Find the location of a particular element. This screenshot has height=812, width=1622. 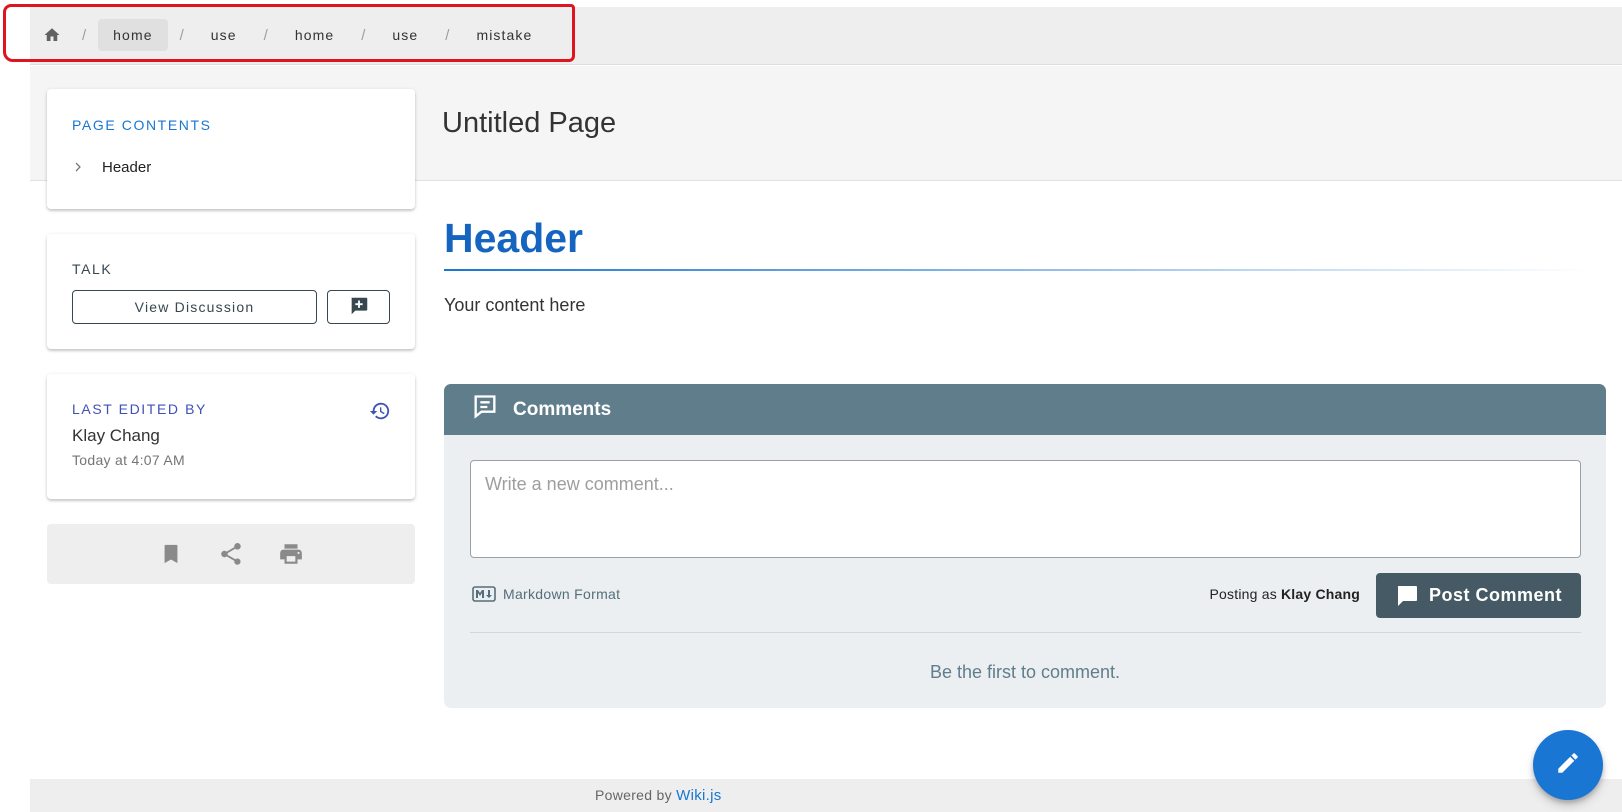

post-comment-label: Post Comment is located at coordinates (1495, 595).